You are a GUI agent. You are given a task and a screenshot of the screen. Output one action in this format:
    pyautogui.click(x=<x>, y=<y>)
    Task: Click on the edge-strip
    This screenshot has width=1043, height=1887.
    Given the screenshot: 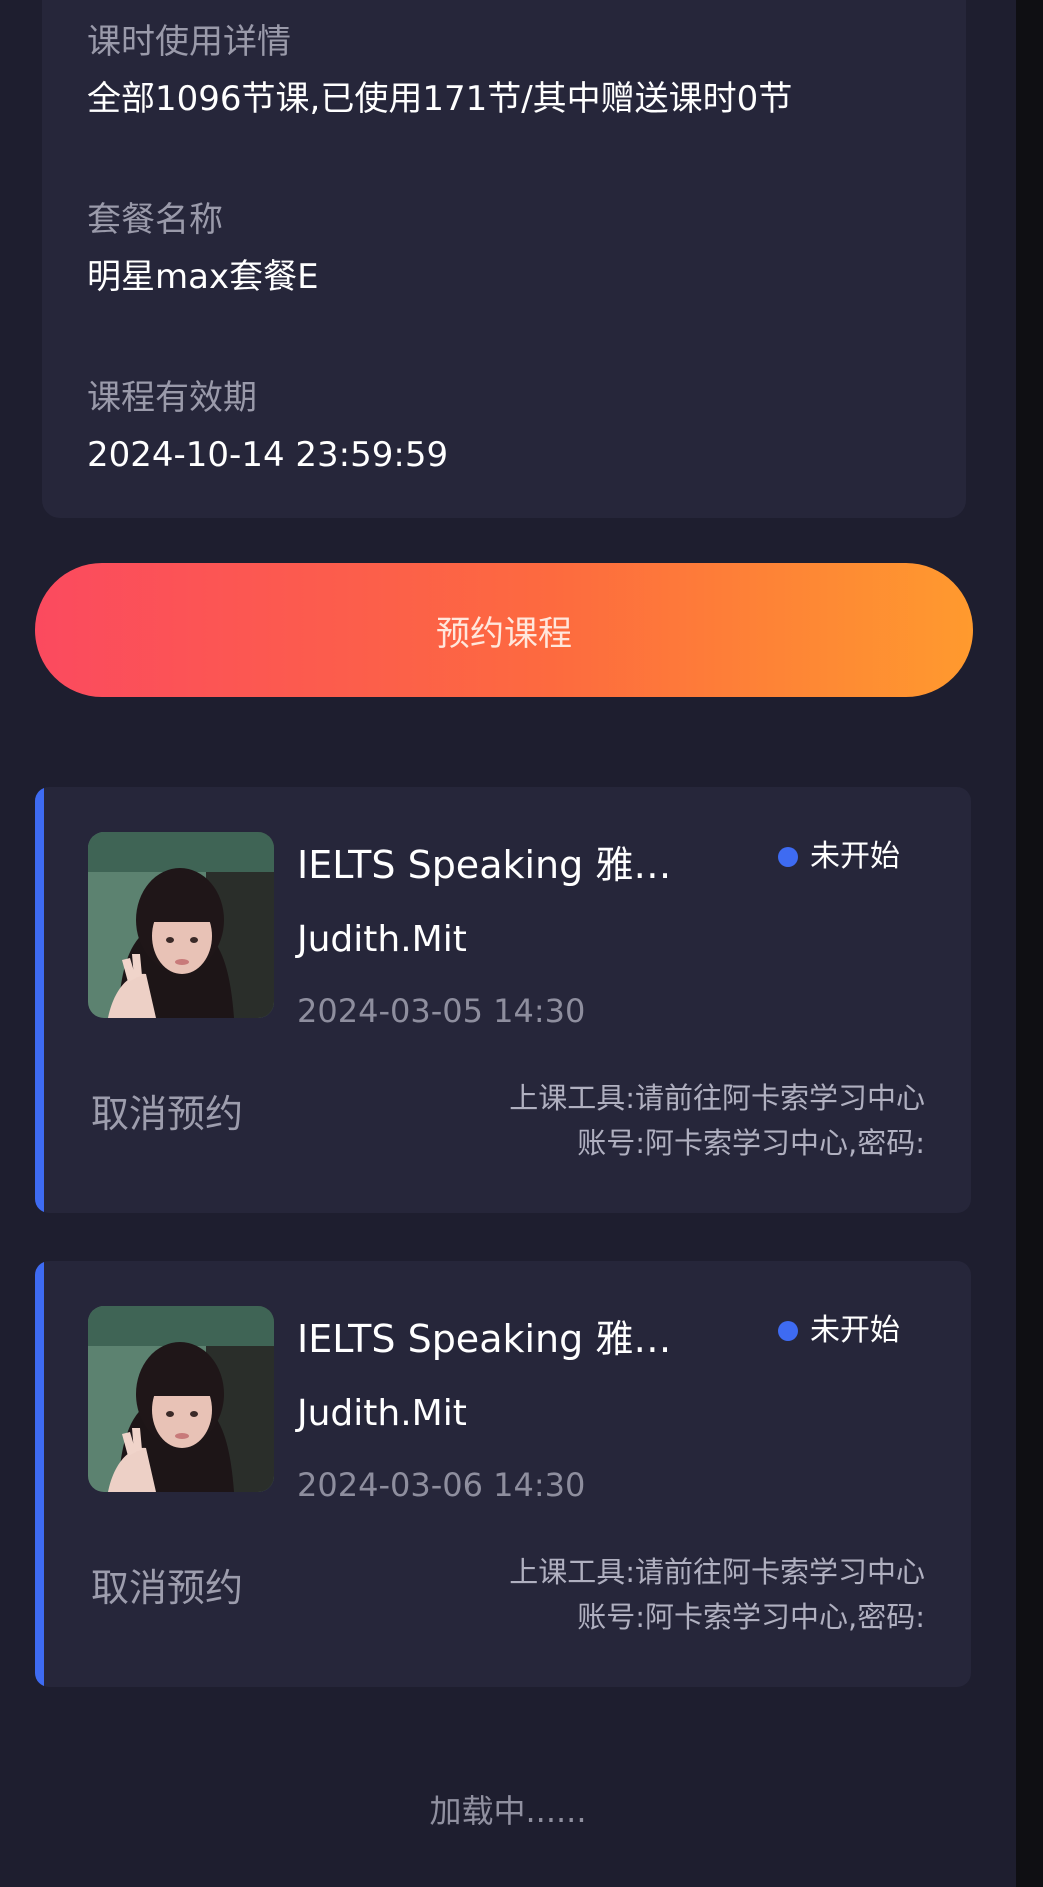 What is the action you would take?
    pyautogui.click(x=1029, y=943)
    